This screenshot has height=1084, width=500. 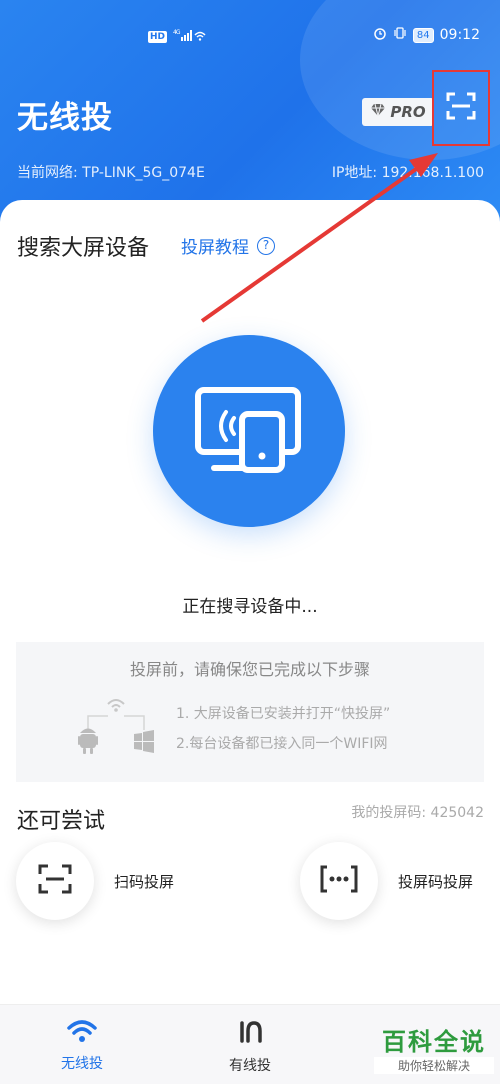 I want to click on step-1: 1. 大屏设备已安装并打开“快投屏”, so click(x=283, y=714).